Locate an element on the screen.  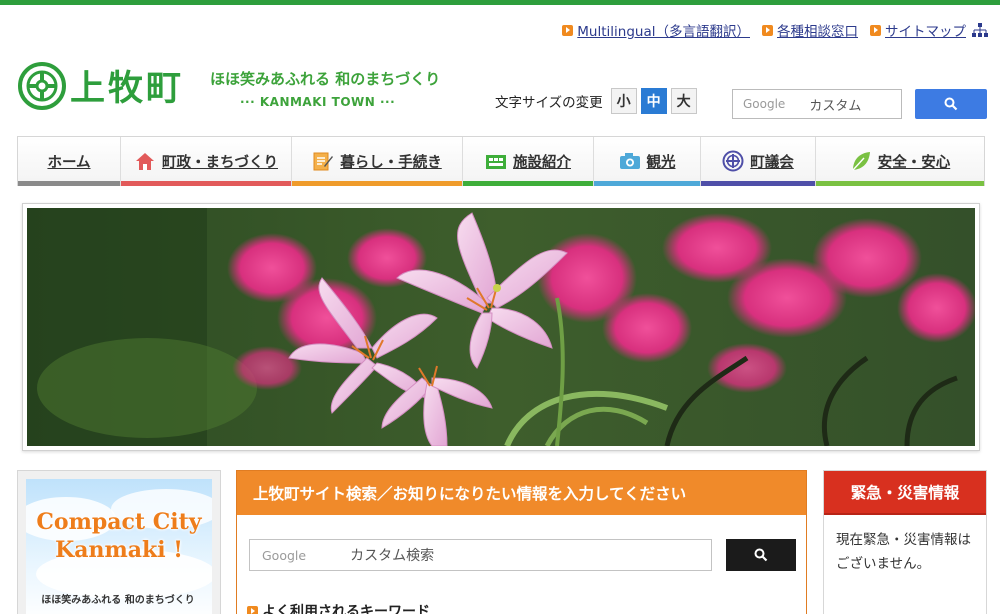
town-emblem-icon is located at coordinates (42, 85).